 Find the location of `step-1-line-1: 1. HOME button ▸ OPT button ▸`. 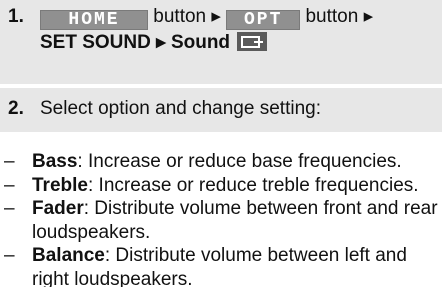

step-1-line-1: 1. HOME button ▸ OPT button ▸ is located at coordinates (225, 17).